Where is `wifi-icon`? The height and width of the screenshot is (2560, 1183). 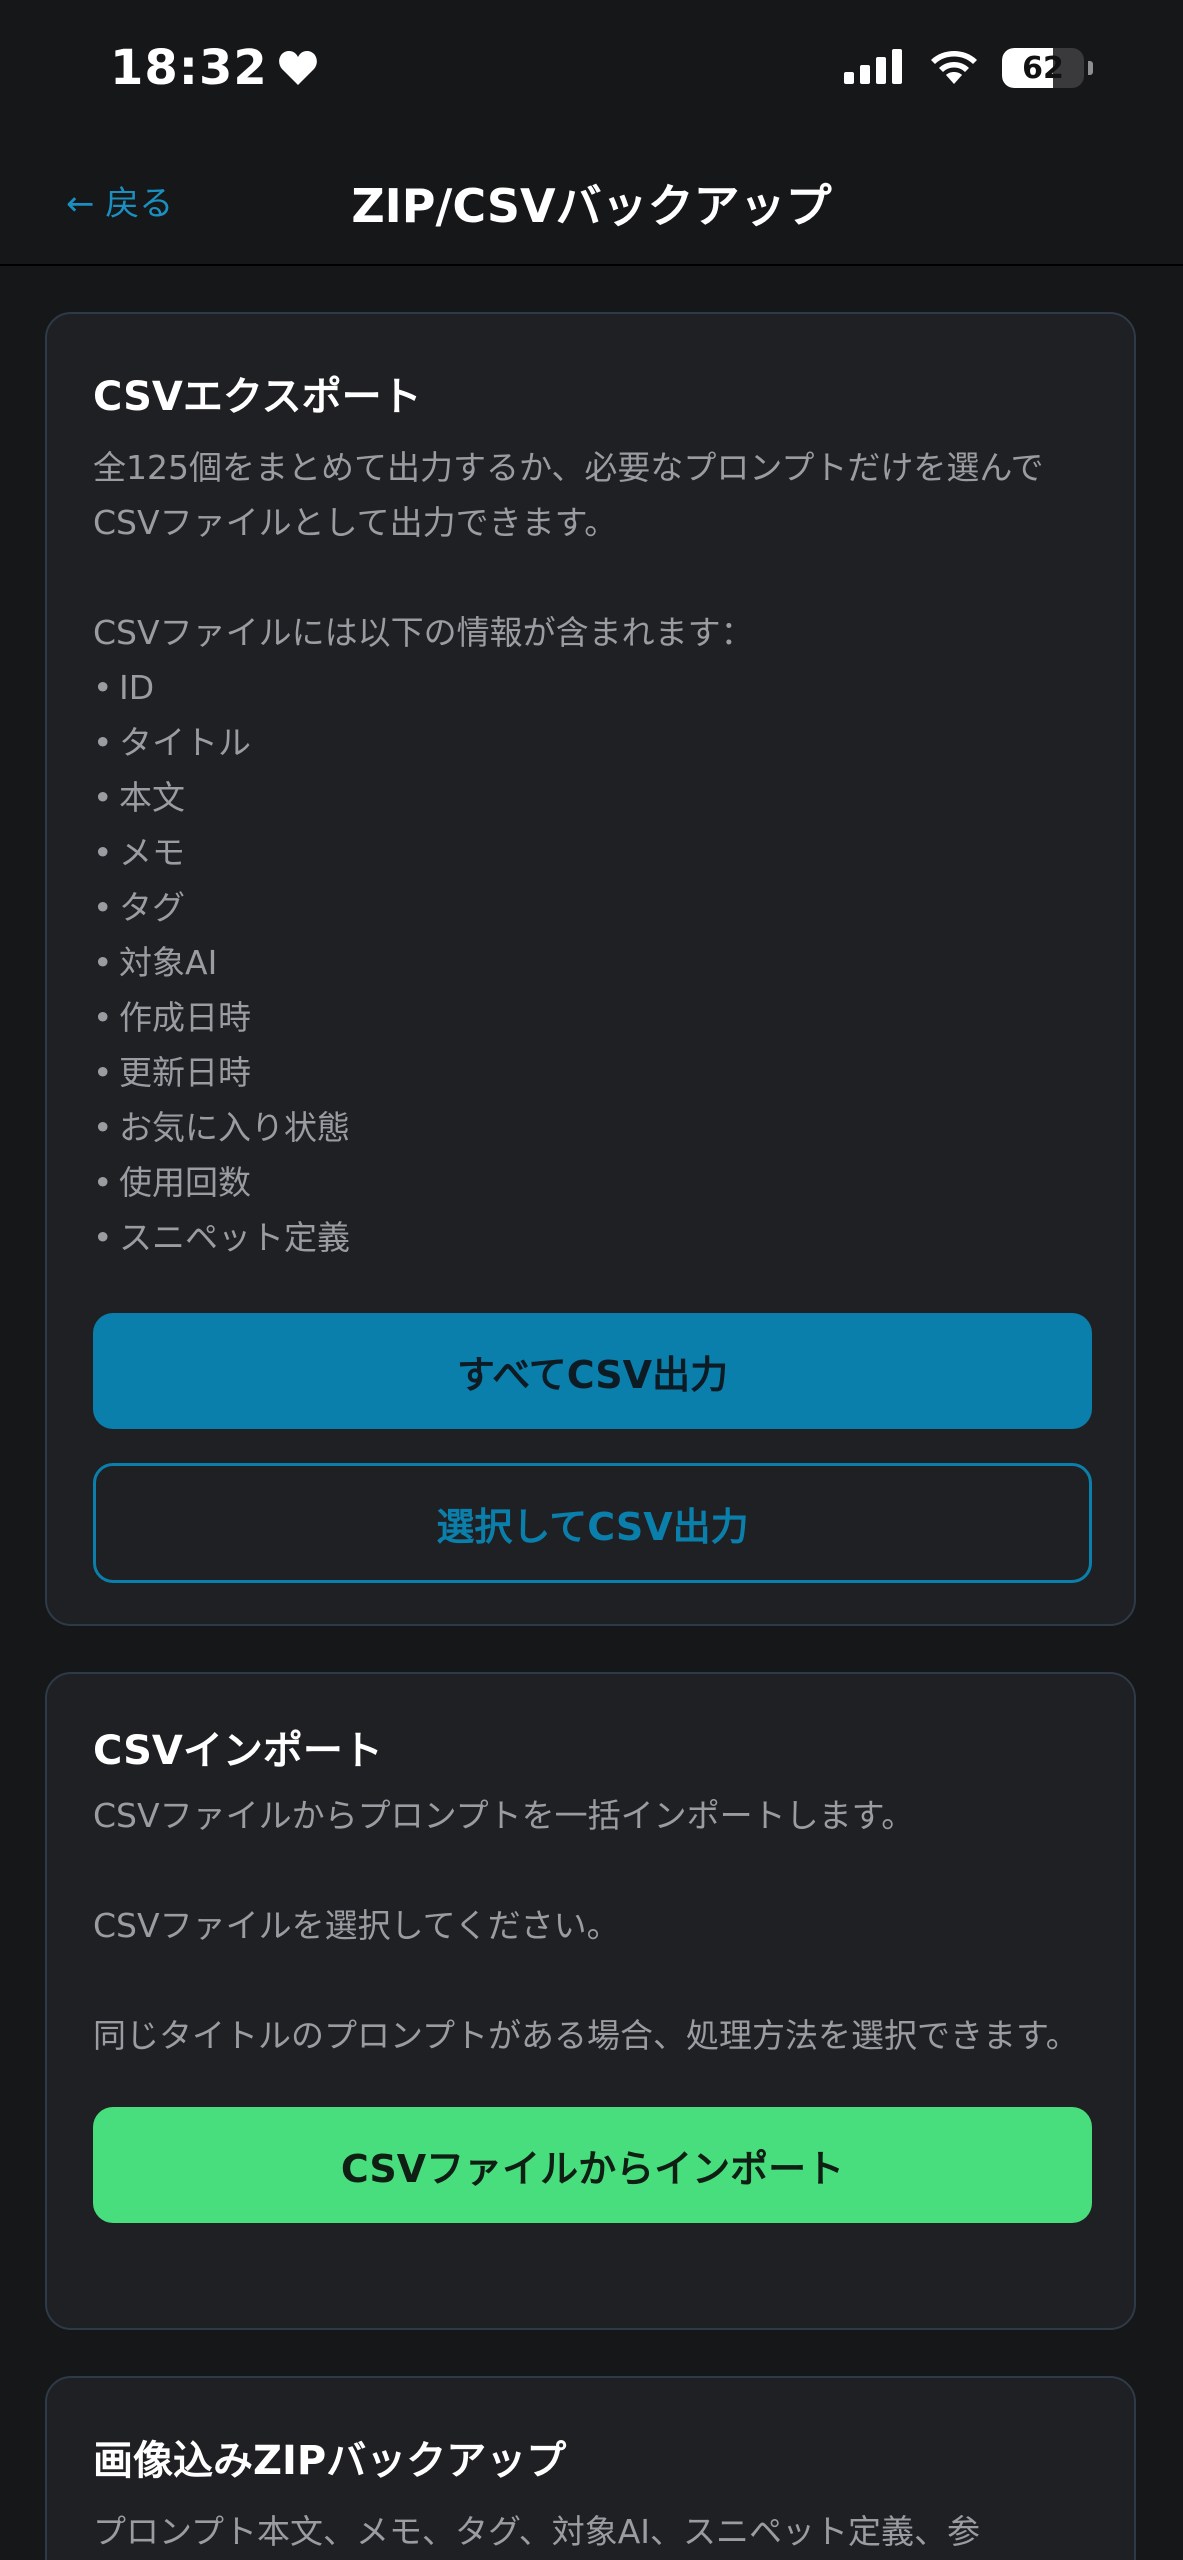
wifi-icon is located at coordinates (954, 68).